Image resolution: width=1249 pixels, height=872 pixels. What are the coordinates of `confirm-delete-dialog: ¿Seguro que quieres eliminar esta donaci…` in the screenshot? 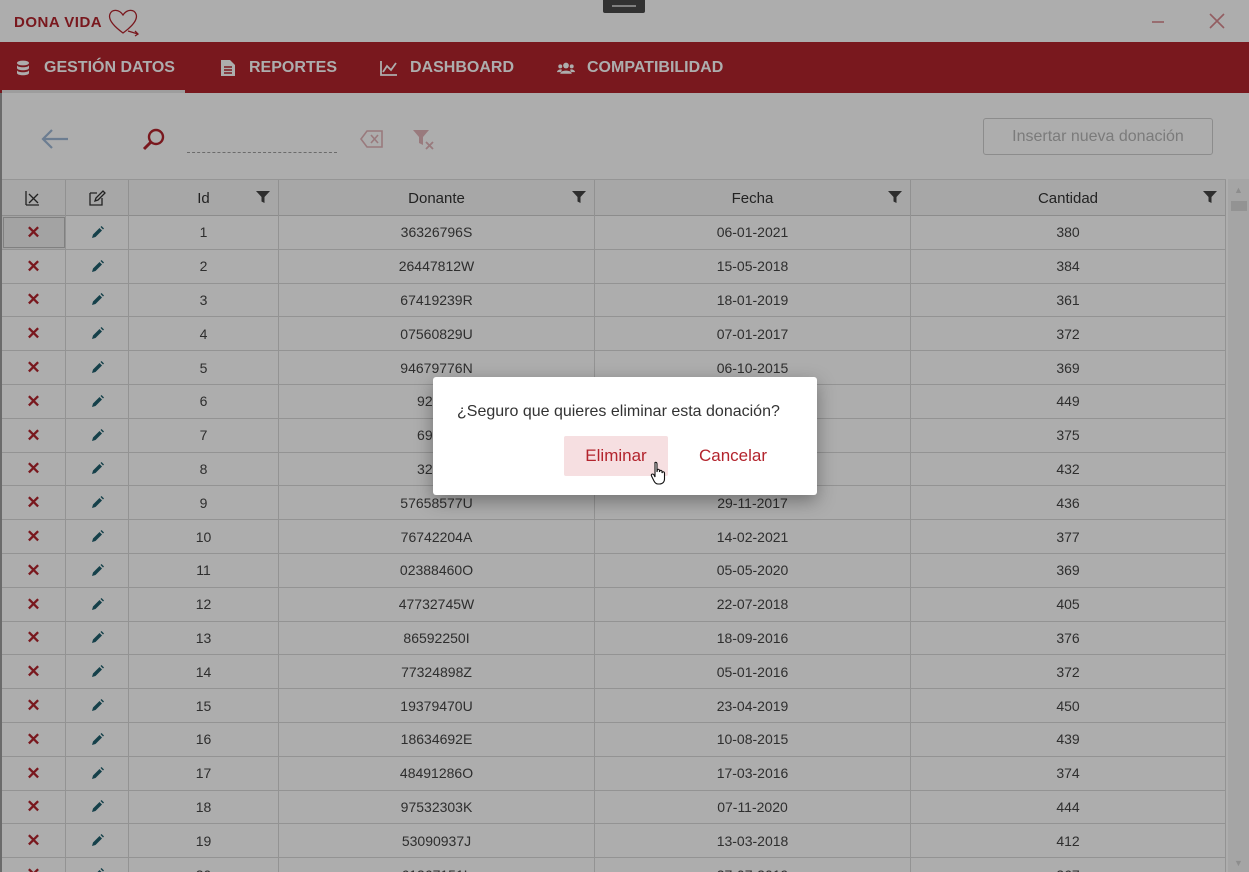 It's located at (625, 436).